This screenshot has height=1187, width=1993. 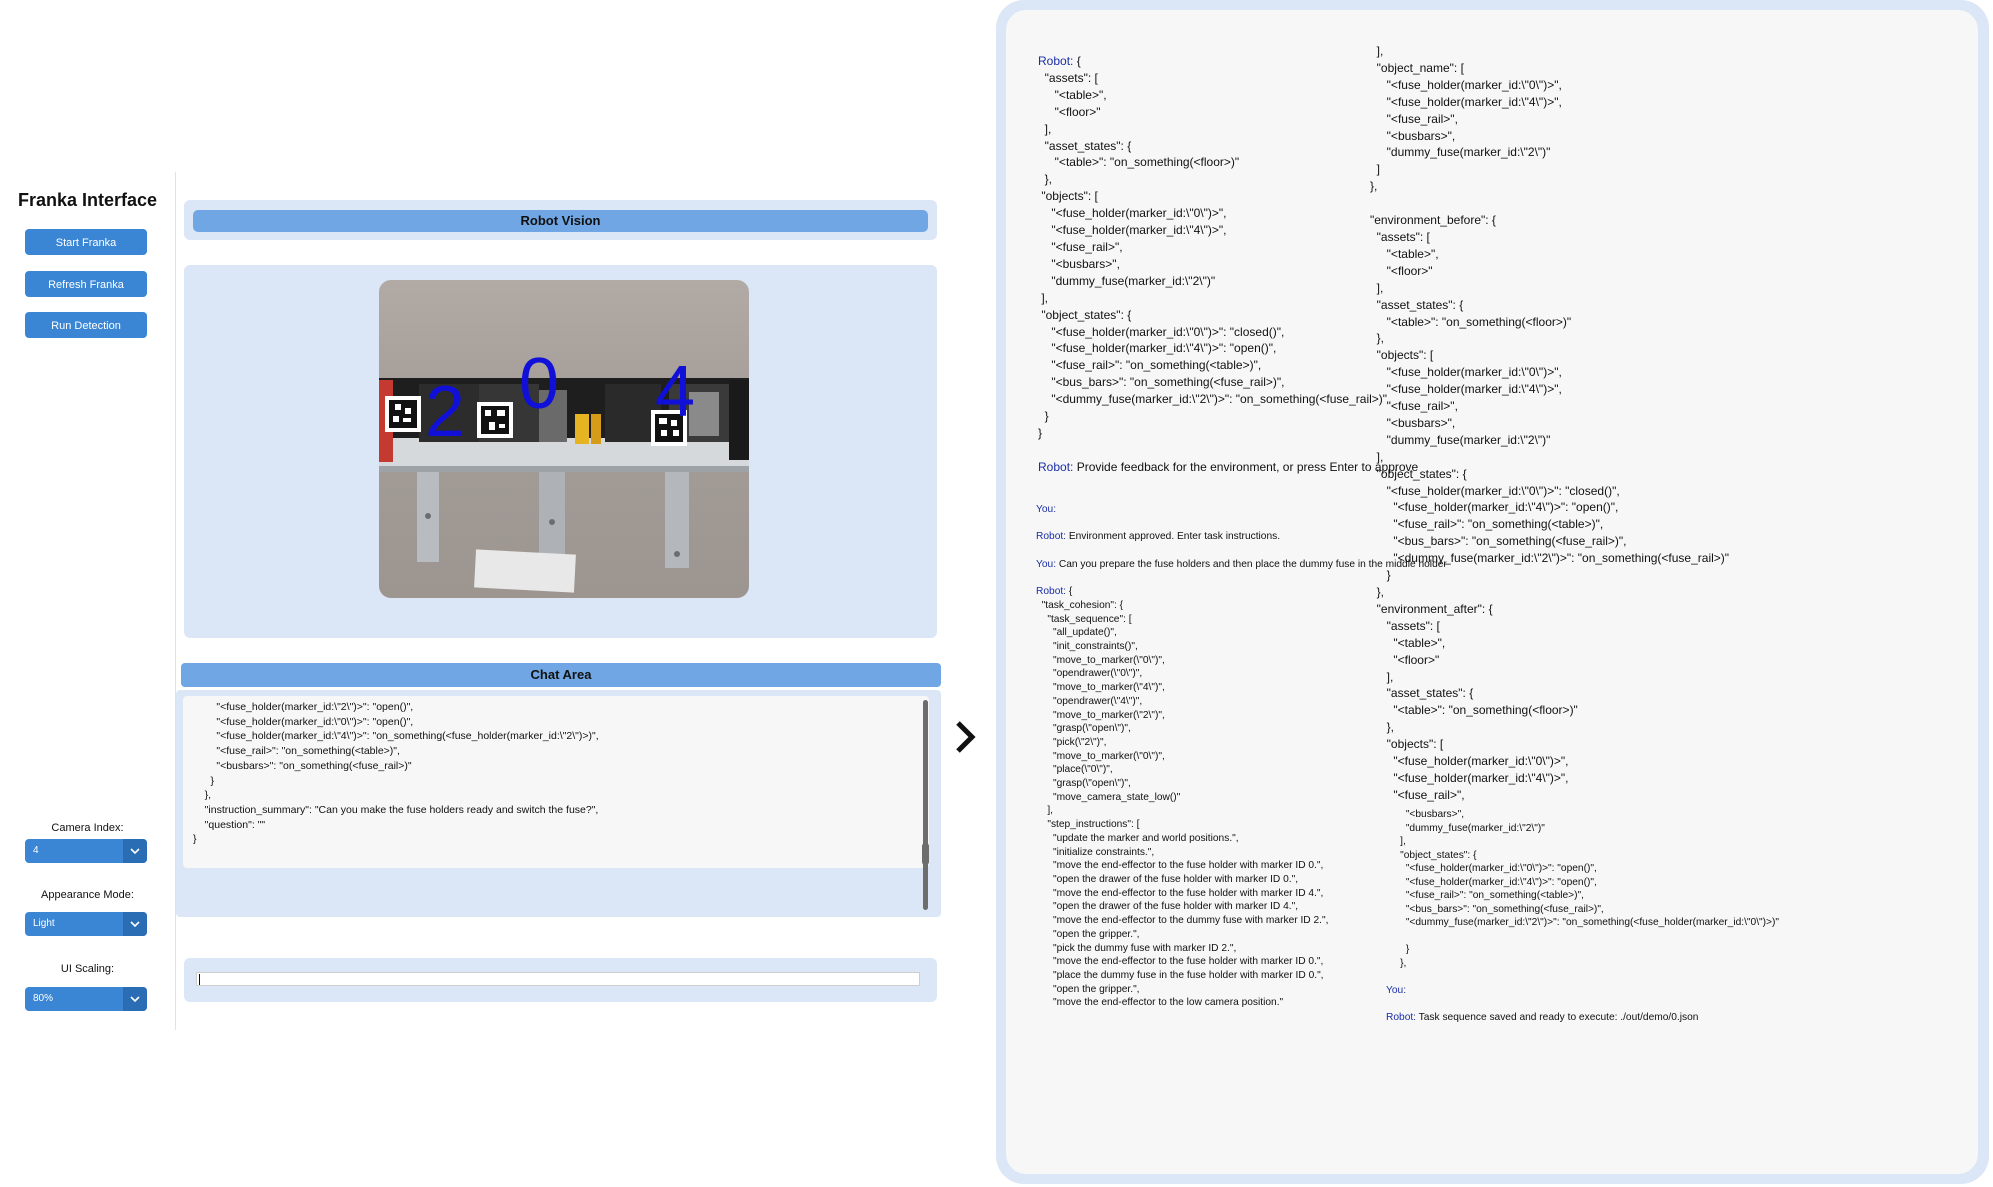 What do you see at coordinates (86, 999) in the screenshot?
I see `ui-scaling-select: 80%` at bounding box center [86, 999].